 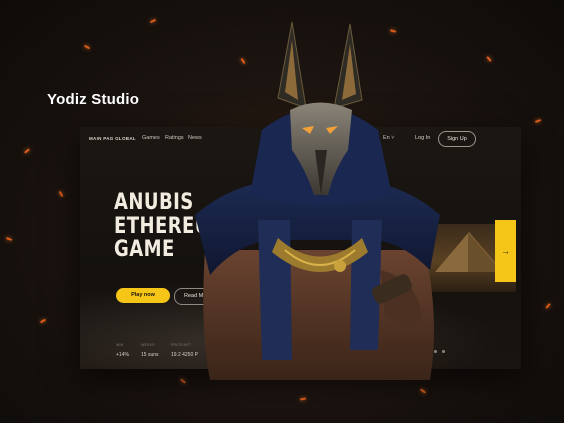 What do you see at coordinates (426, 352) in the screenshot?
I see `slider-dot-active` at bounding box center [426, 352].